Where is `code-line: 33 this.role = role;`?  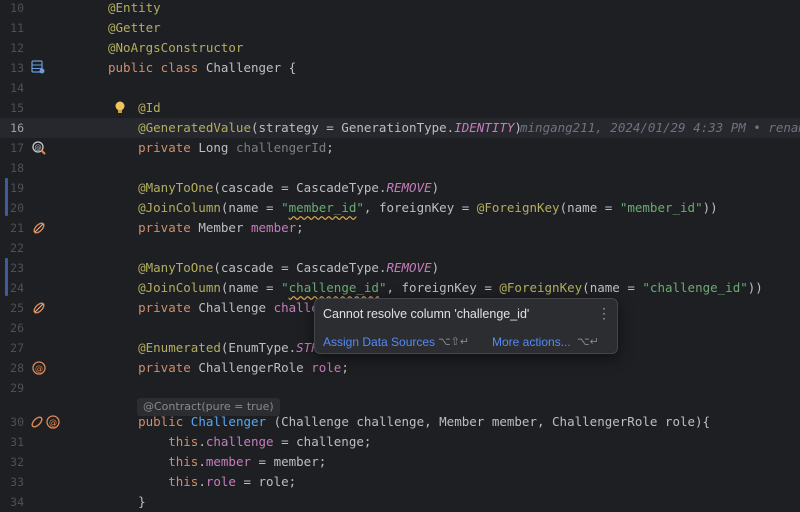
code-line: 33 this.role = role; is located at coordinates (400, 482).